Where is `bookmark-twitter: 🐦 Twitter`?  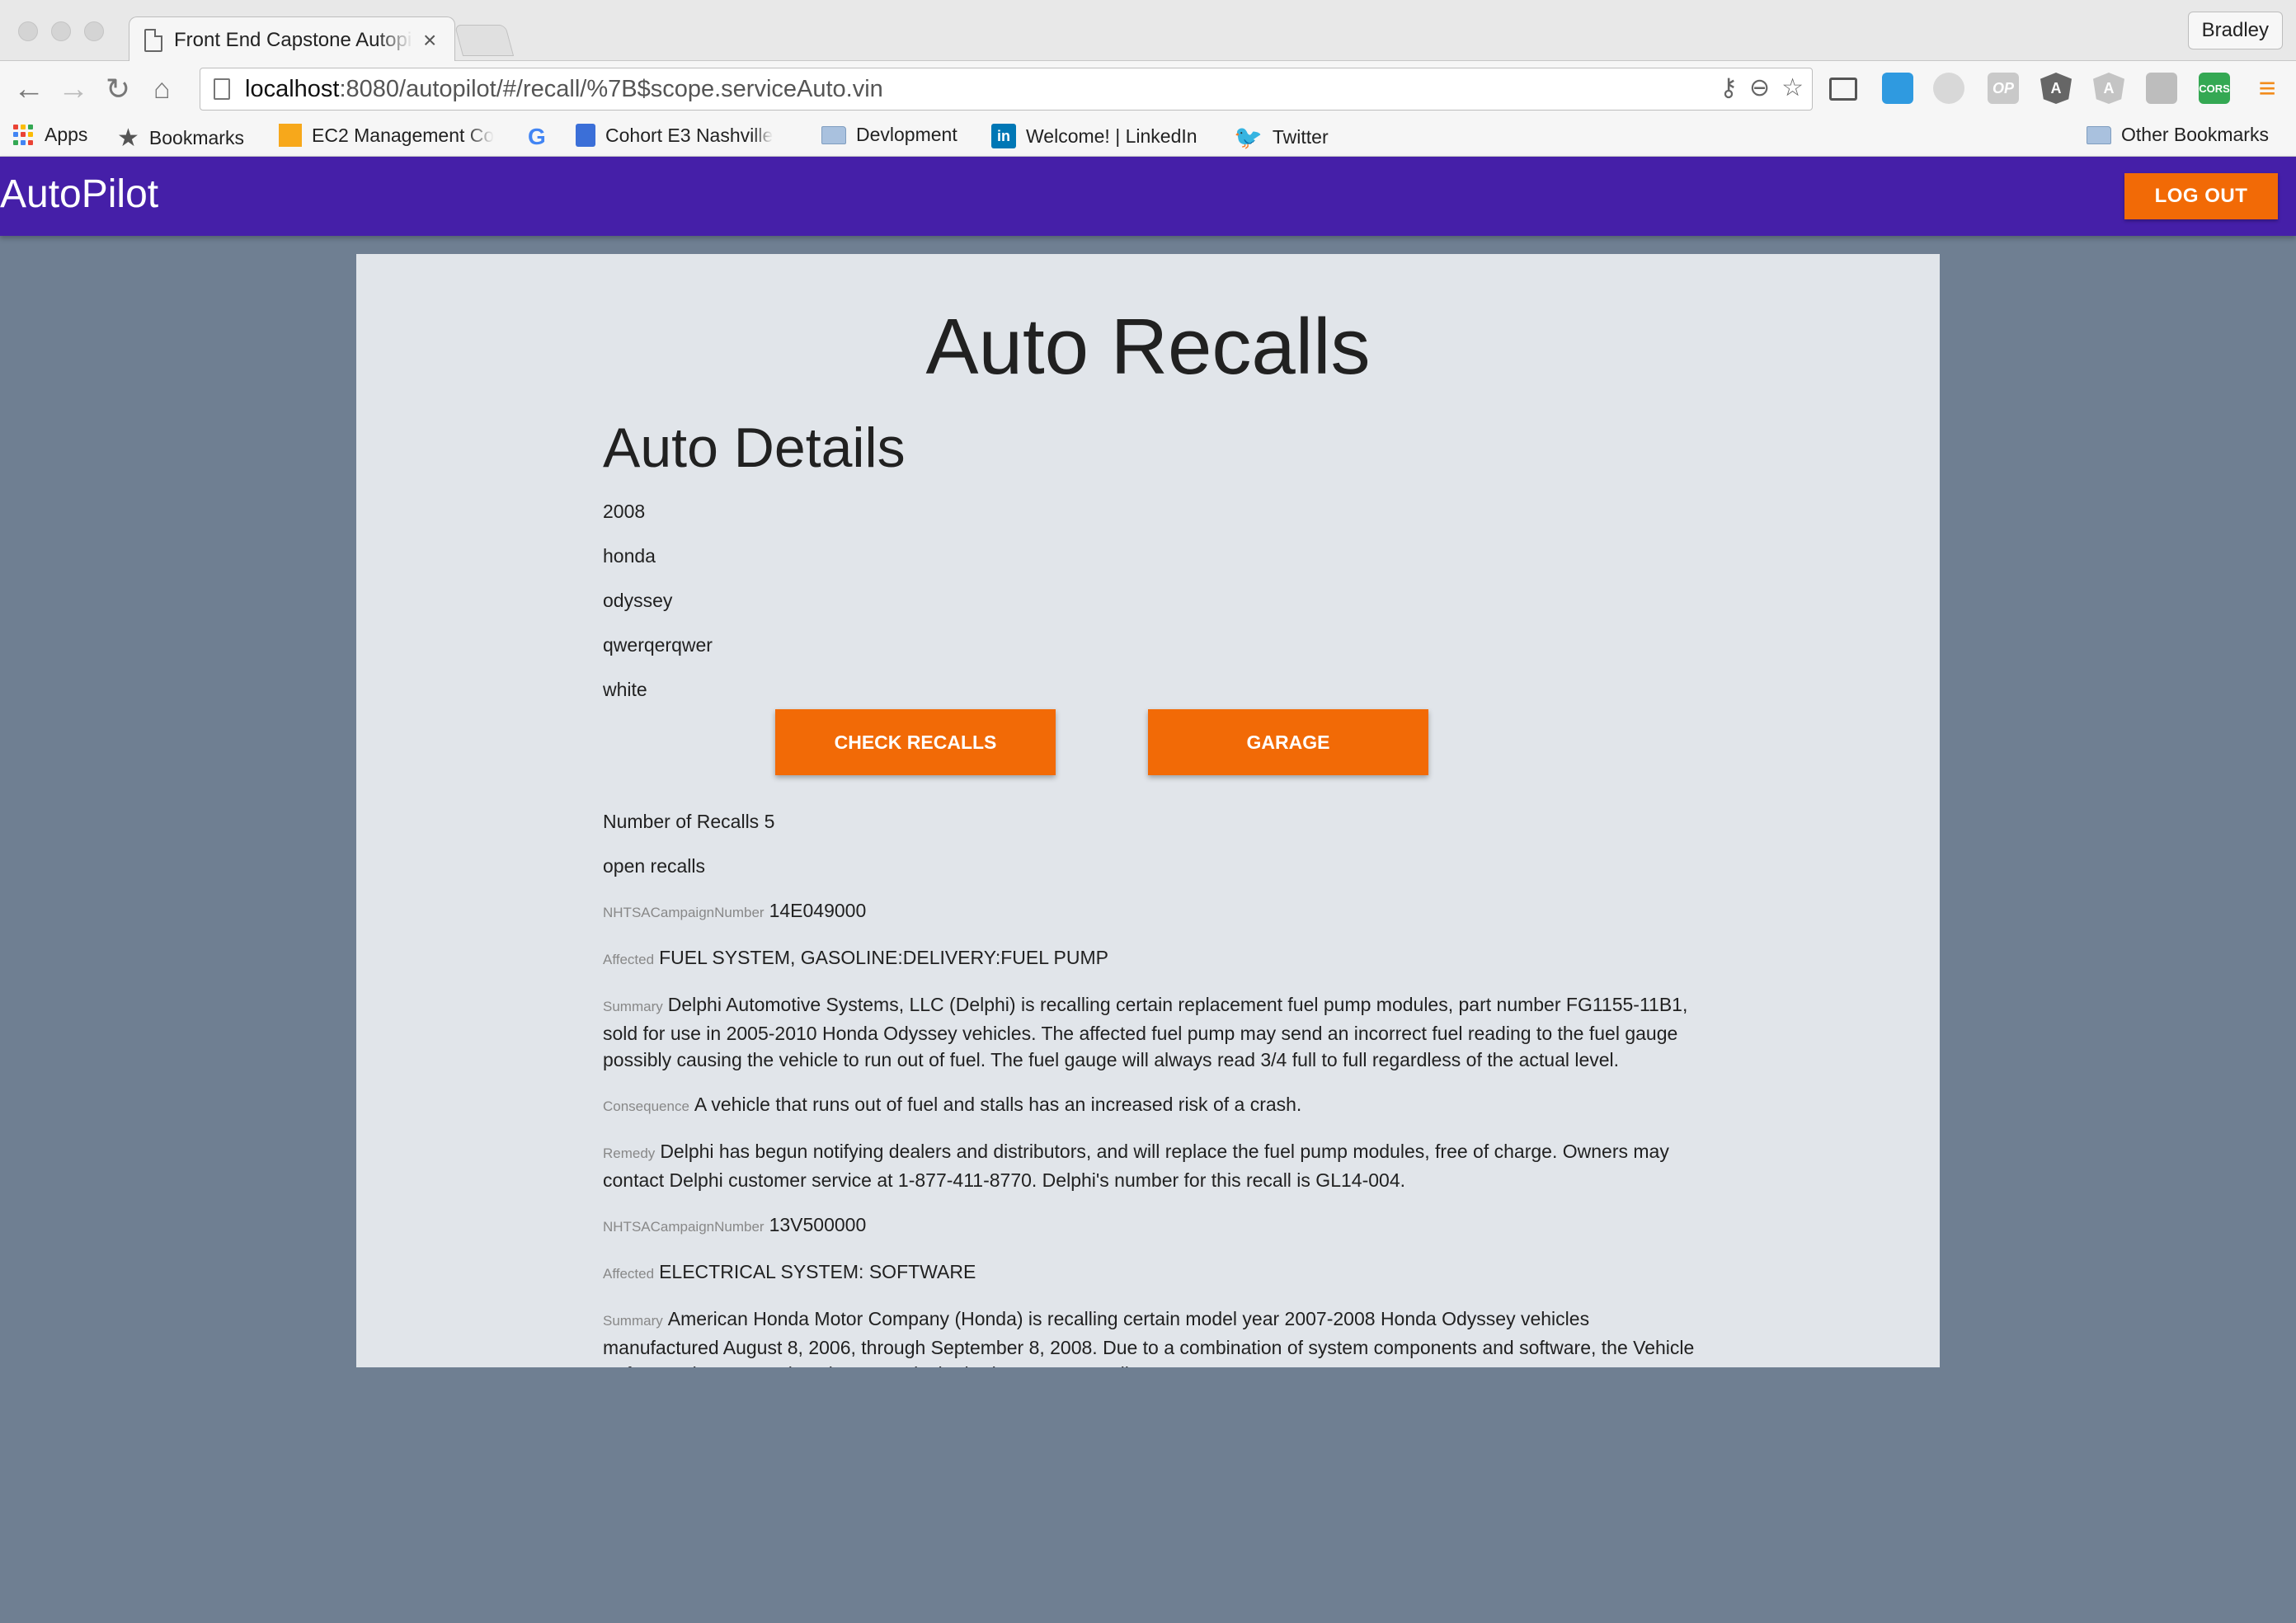 bookmark-twitter: 🐦 Twitter is located at coordinates (1281, 137).